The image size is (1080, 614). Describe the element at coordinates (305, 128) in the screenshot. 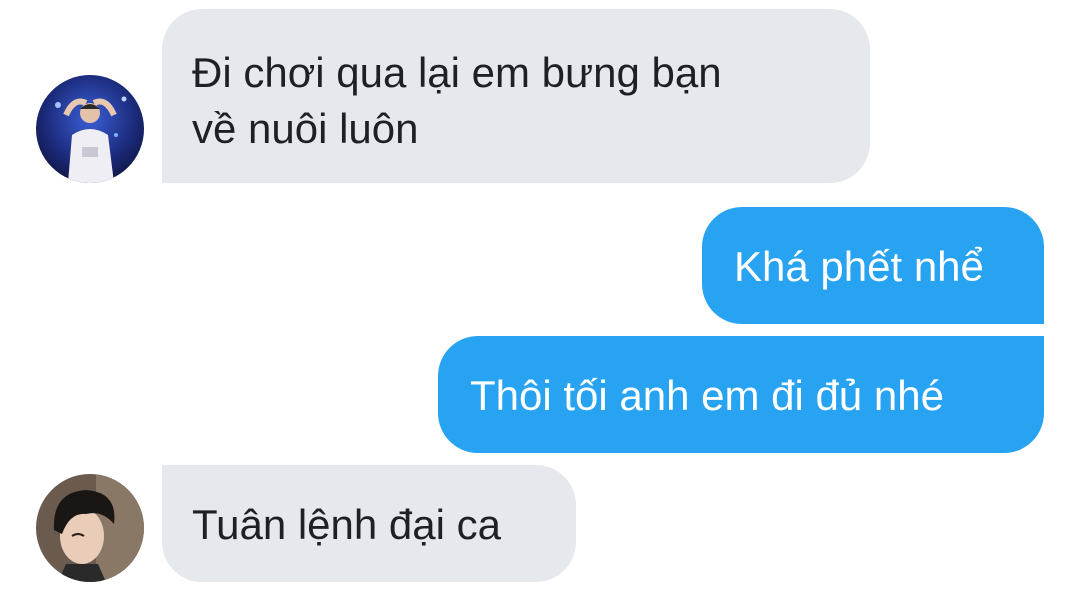

I see `message-text: về nuôi luôn` at that location.